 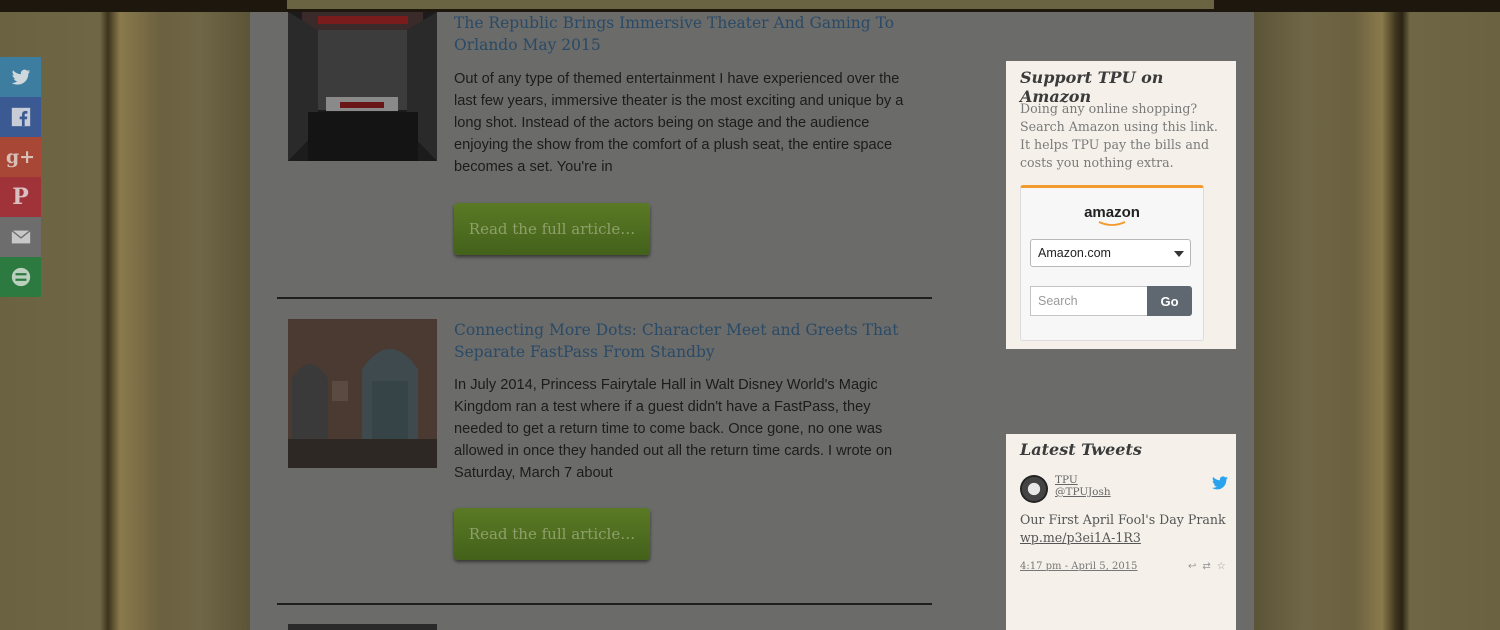 I want to click on googleplus-icon: g+, so click(x=20, y=157).